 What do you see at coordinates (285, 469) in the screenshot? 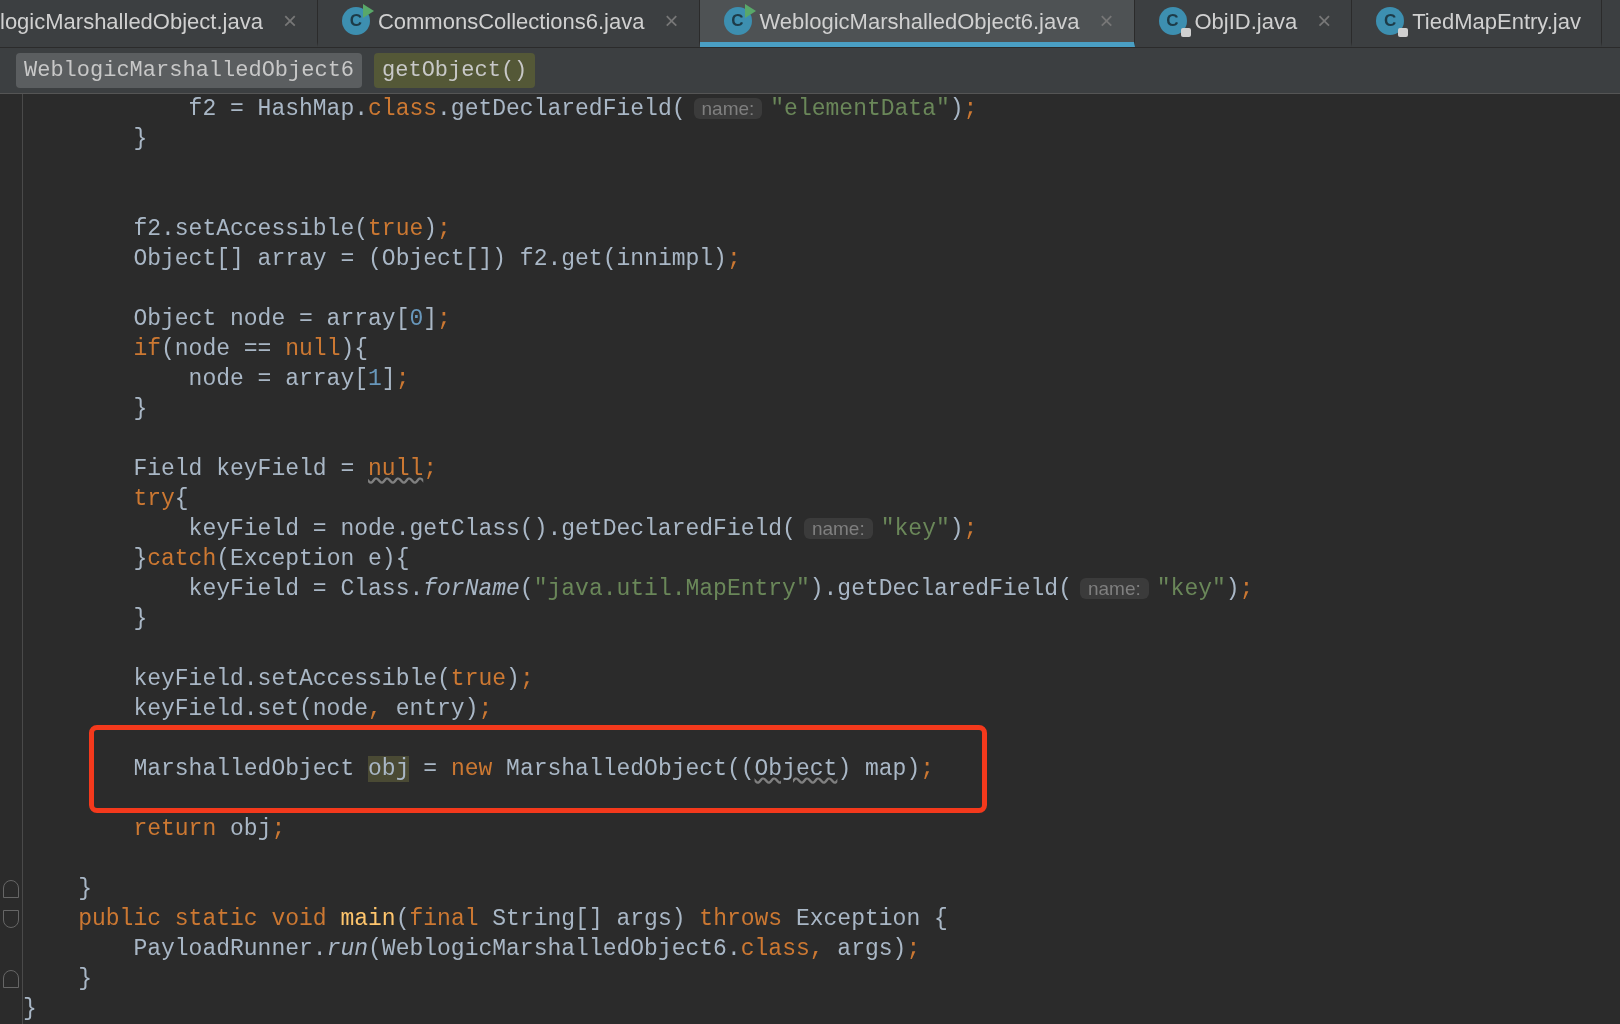
I see `code-line: Field keyField = null;` at bounding box center [285, 469].